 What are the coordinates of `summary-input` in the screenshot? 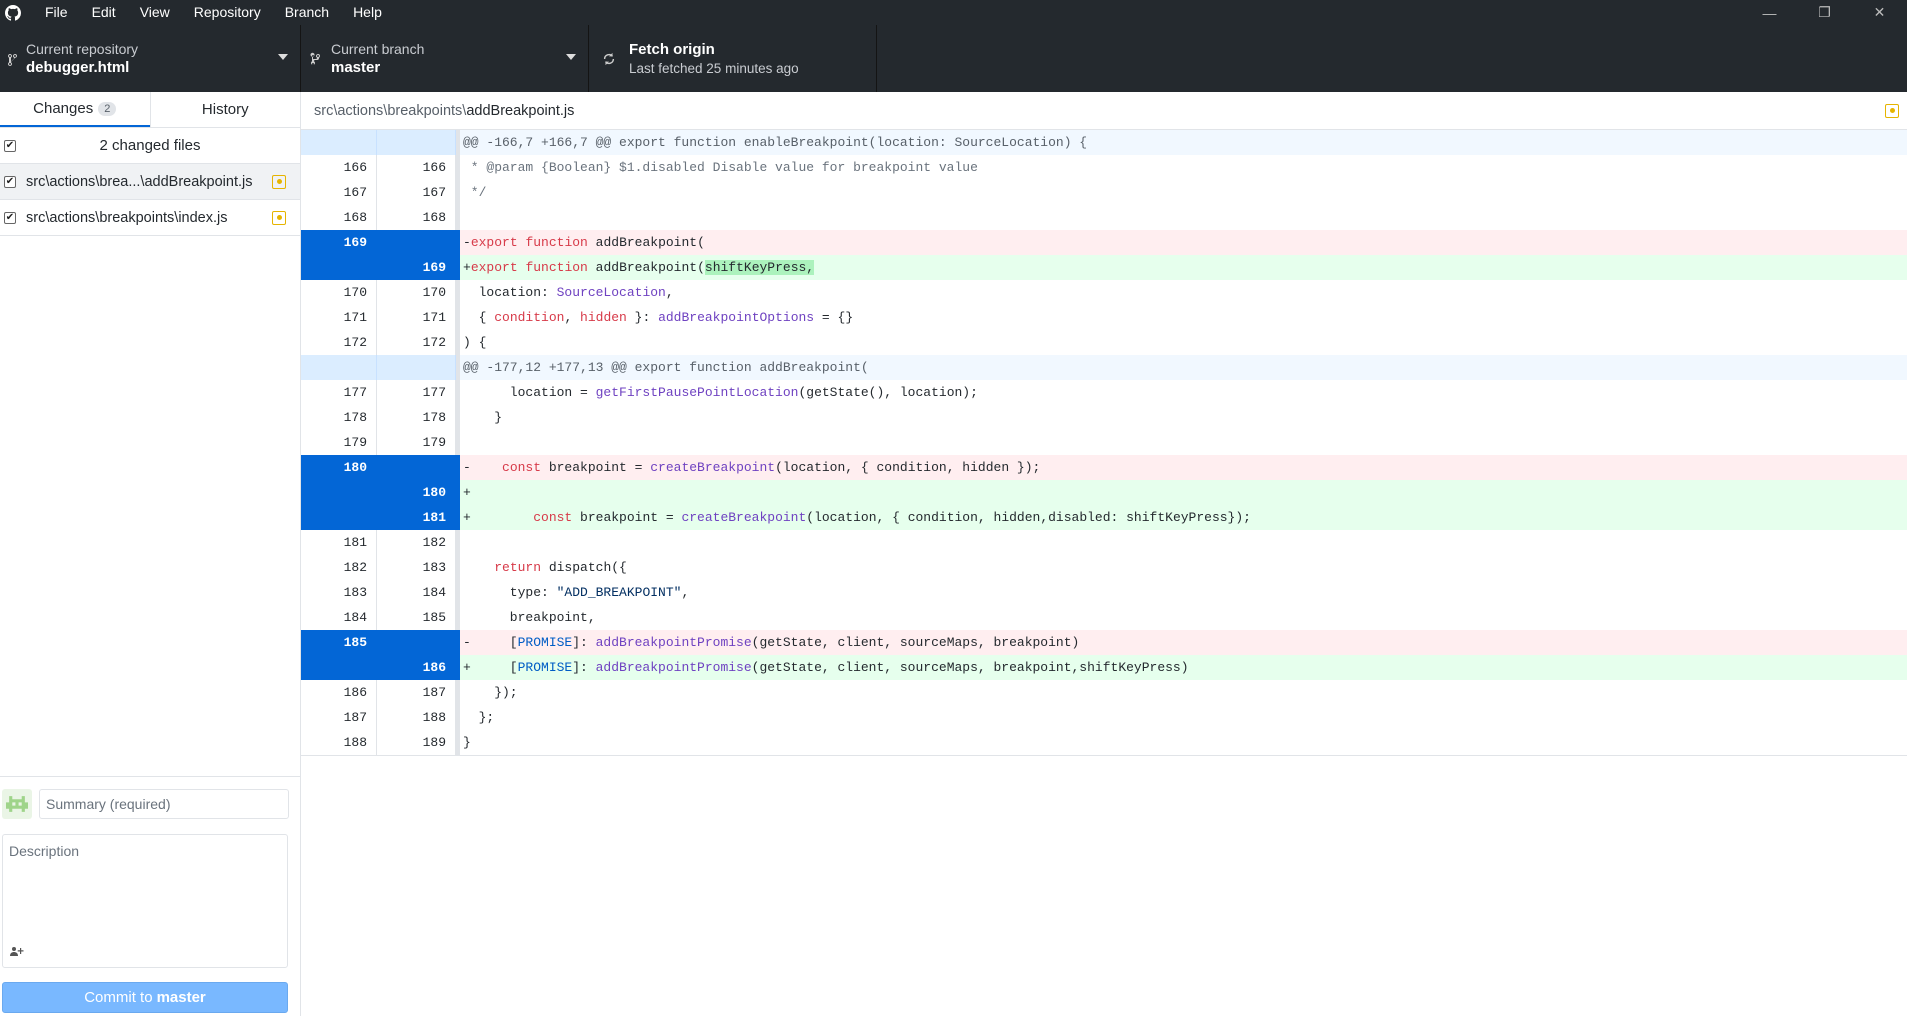 It's located at (164, 804).